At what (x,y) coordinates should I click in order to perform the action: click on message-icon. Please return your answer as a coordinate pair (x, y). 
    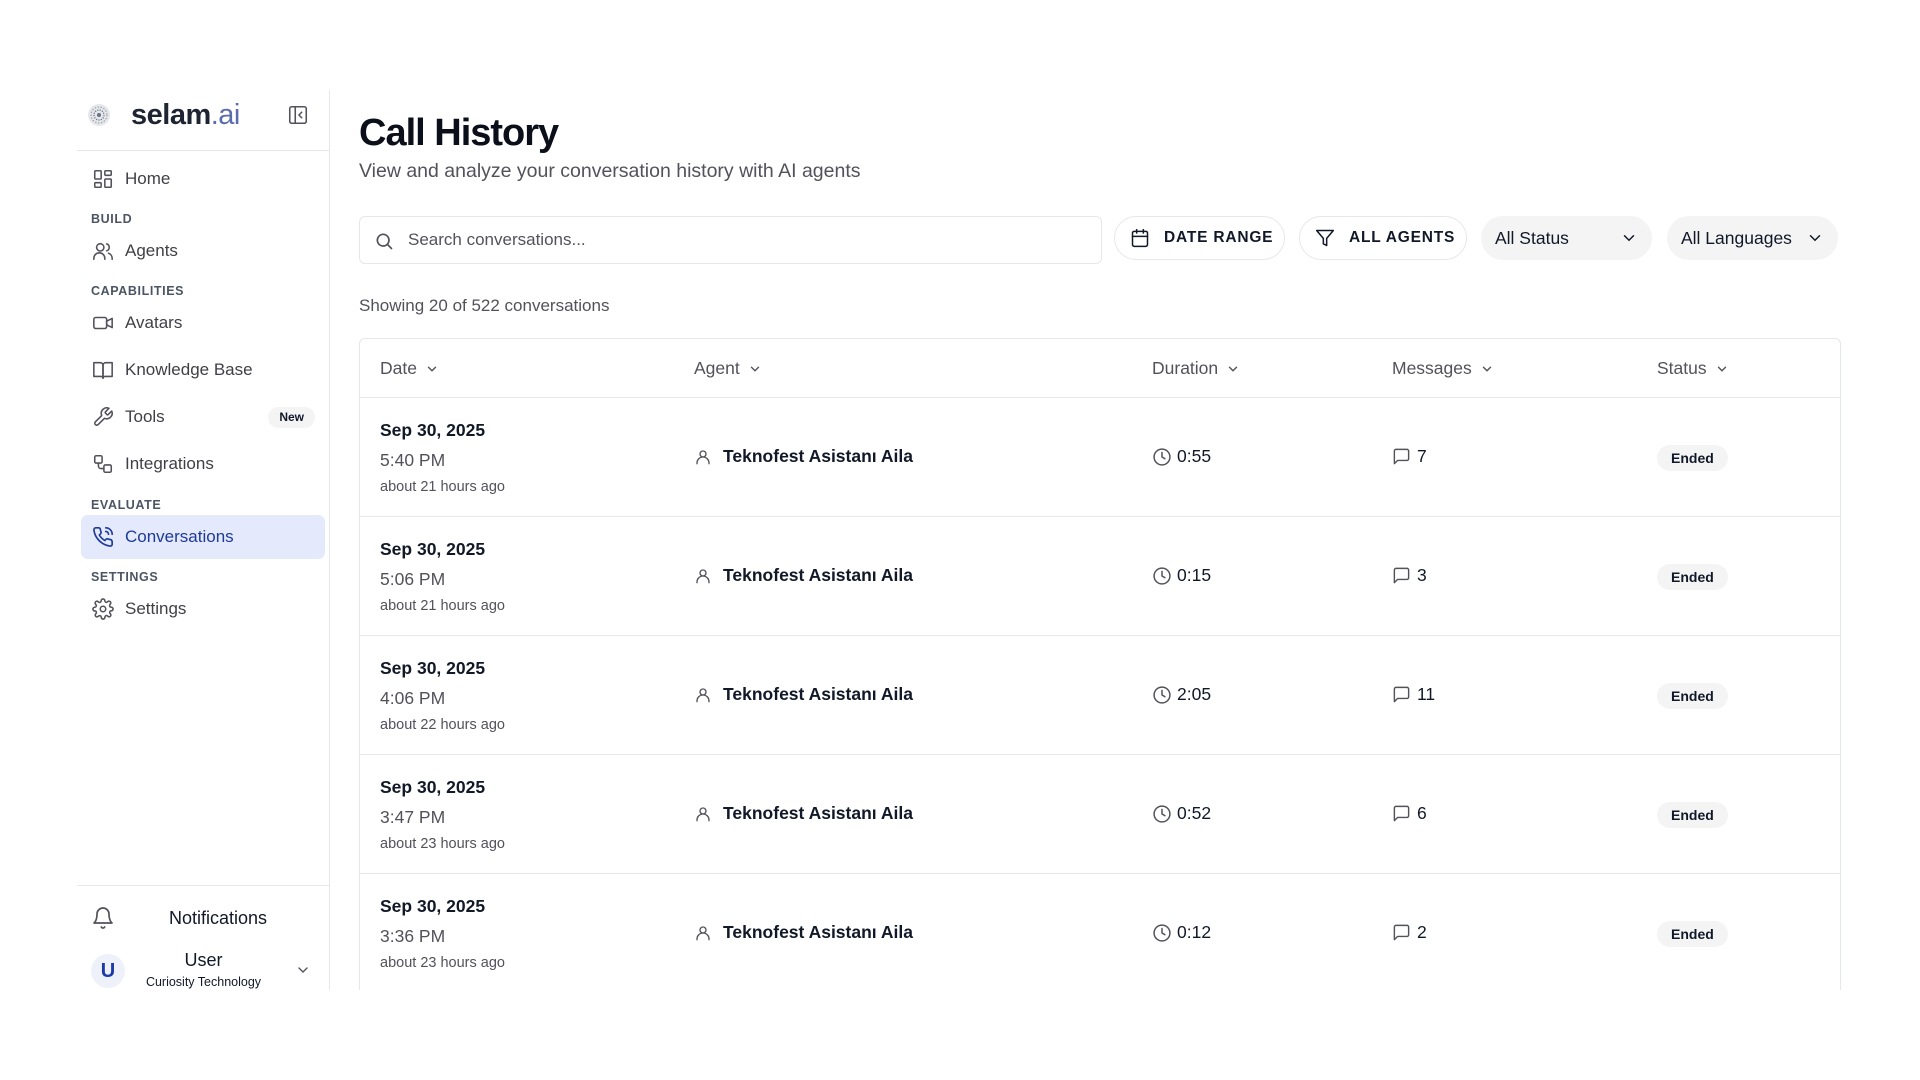
    Looking at the image, I should click on (1401, 932).